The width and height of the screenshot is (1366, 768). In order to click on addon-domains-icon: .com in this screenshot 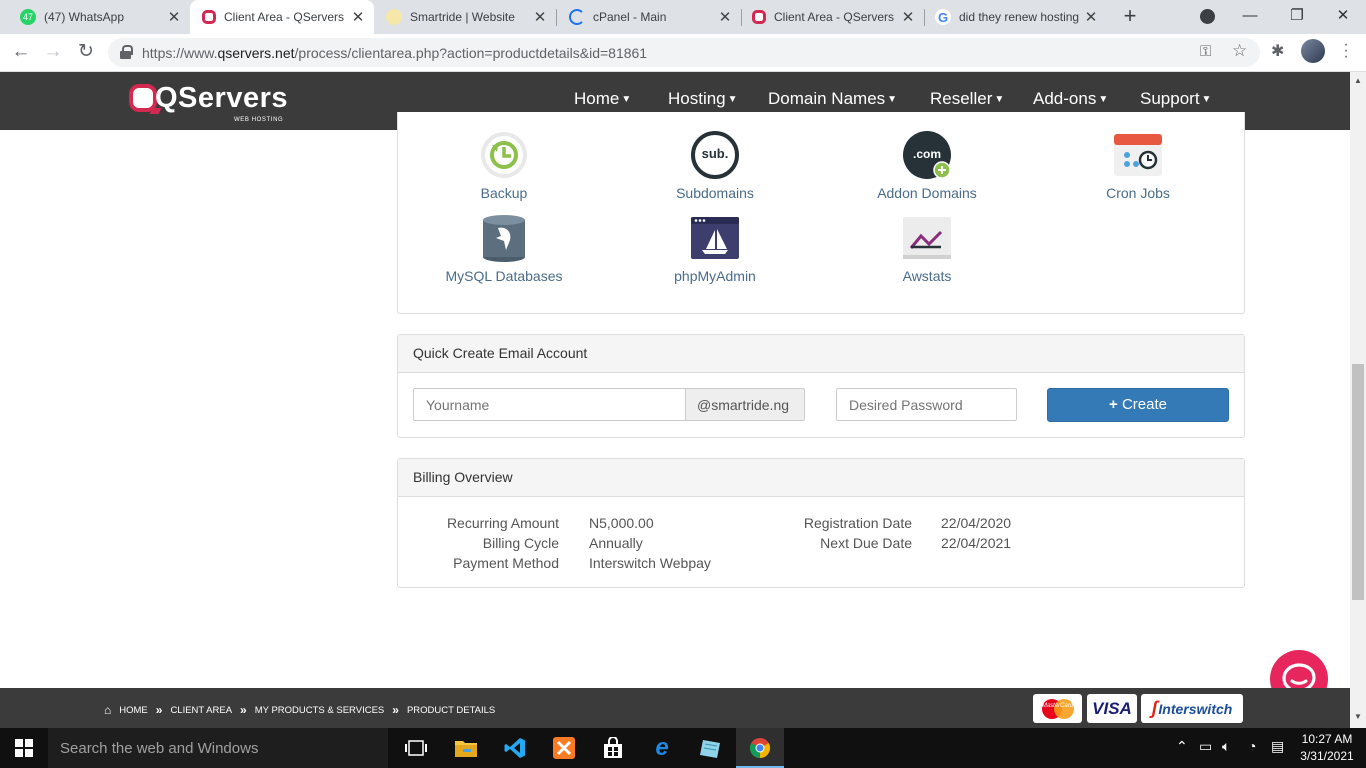, I will do `click(927, 155)`.